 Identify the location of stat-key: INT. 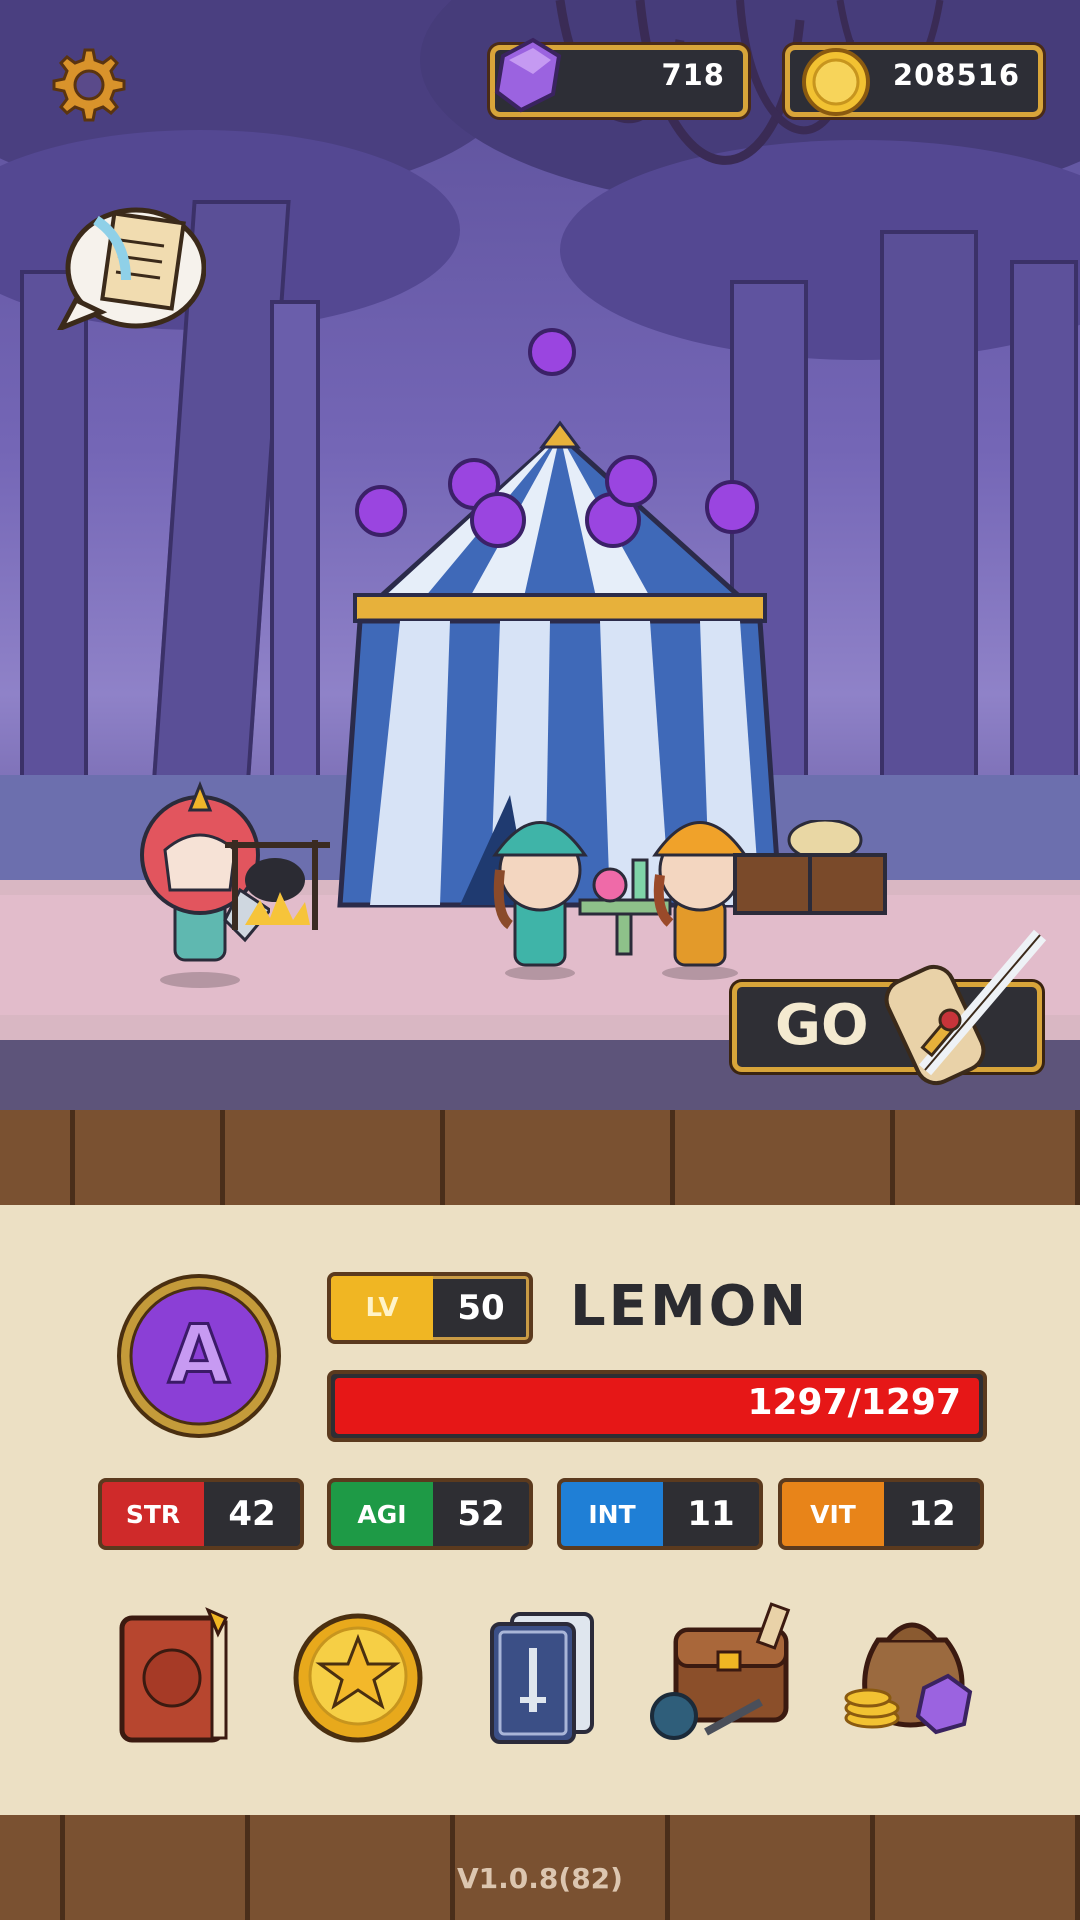
(612, 1514).